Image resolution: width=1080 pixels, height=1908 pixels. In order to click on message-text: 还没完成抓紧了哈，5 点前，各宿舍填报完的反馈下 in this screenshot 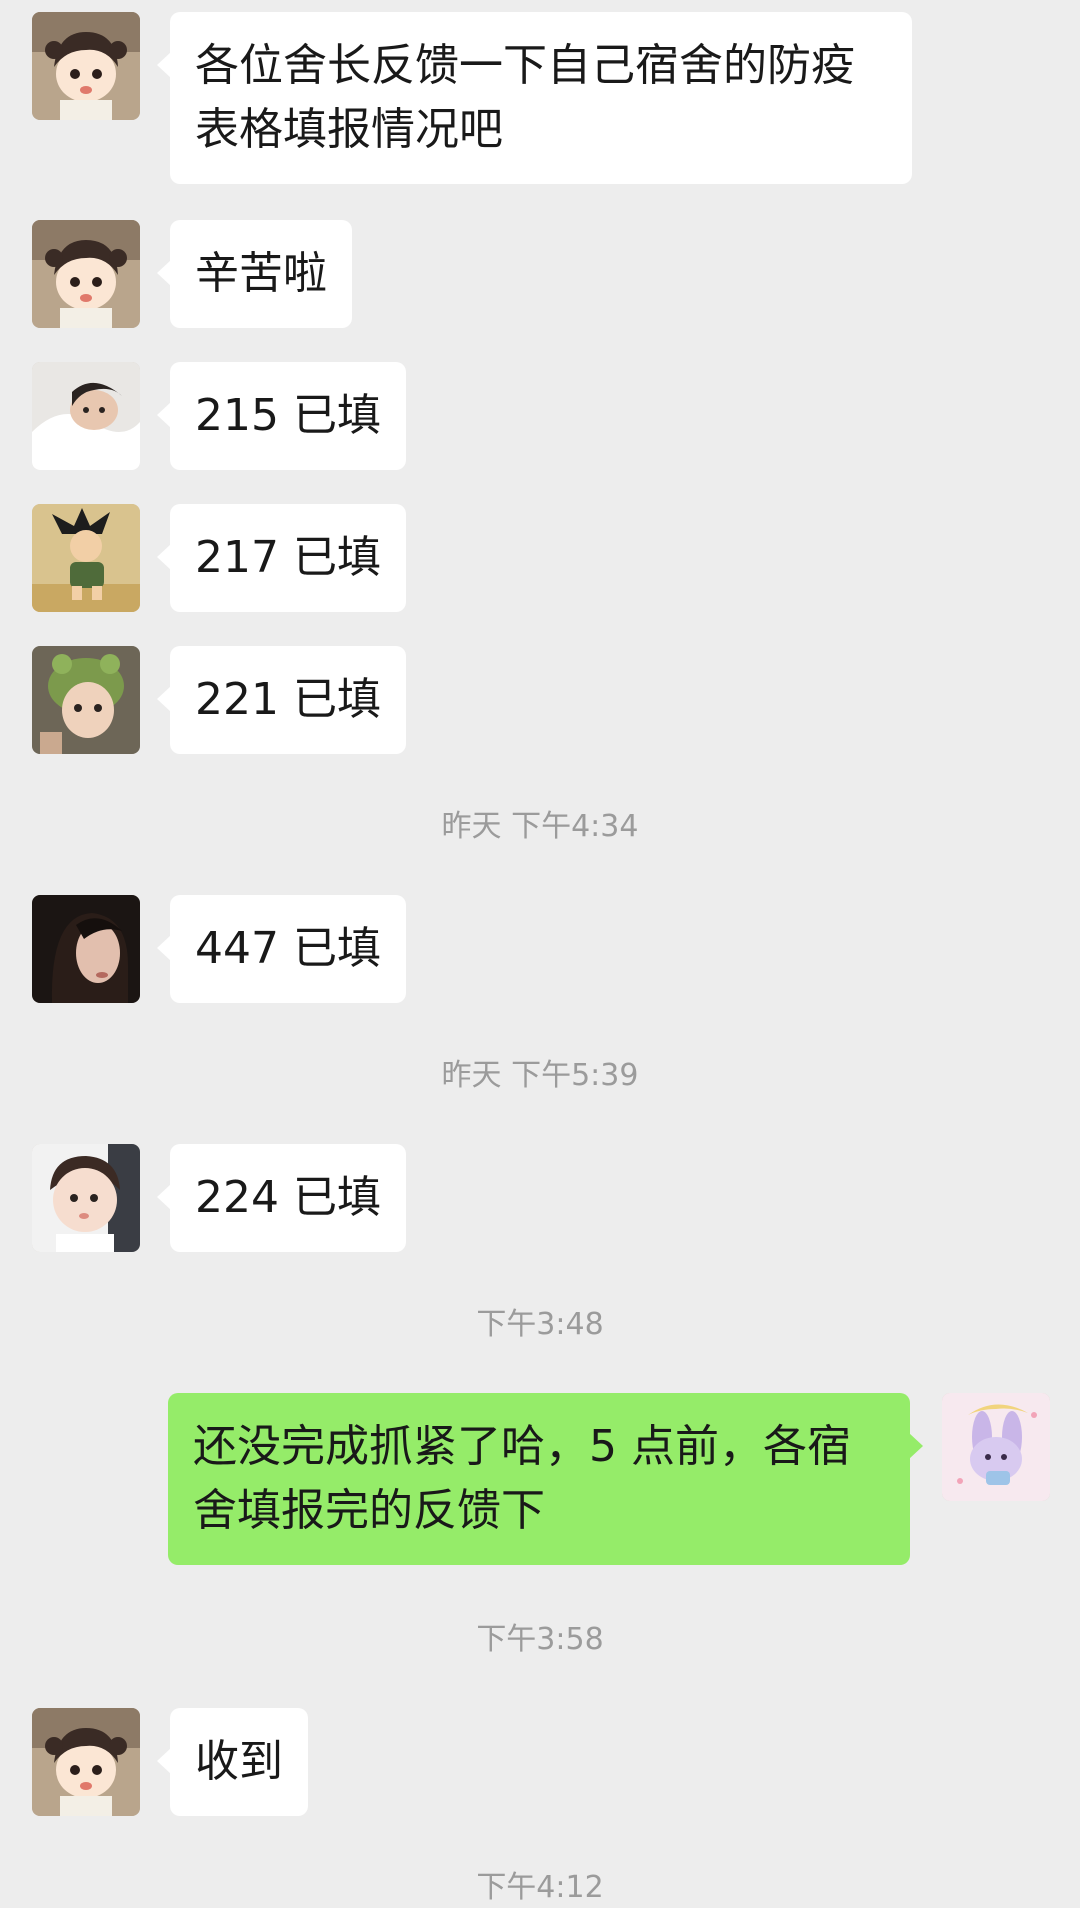, I will do `click(522, 1478)`.